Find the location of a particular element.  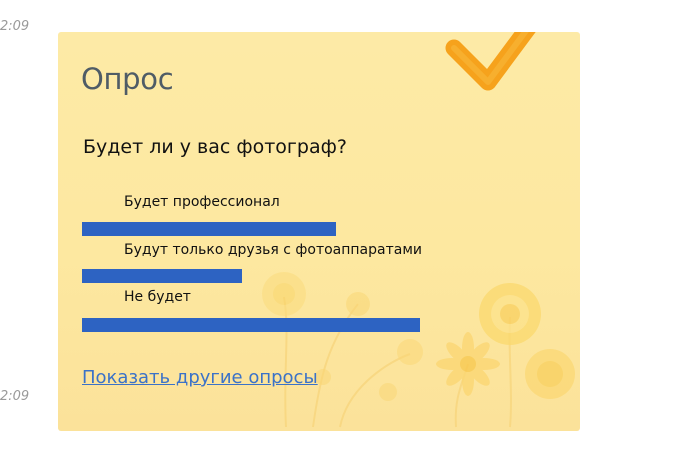

poll-title: Опрос is located at coordinates (127, 79).